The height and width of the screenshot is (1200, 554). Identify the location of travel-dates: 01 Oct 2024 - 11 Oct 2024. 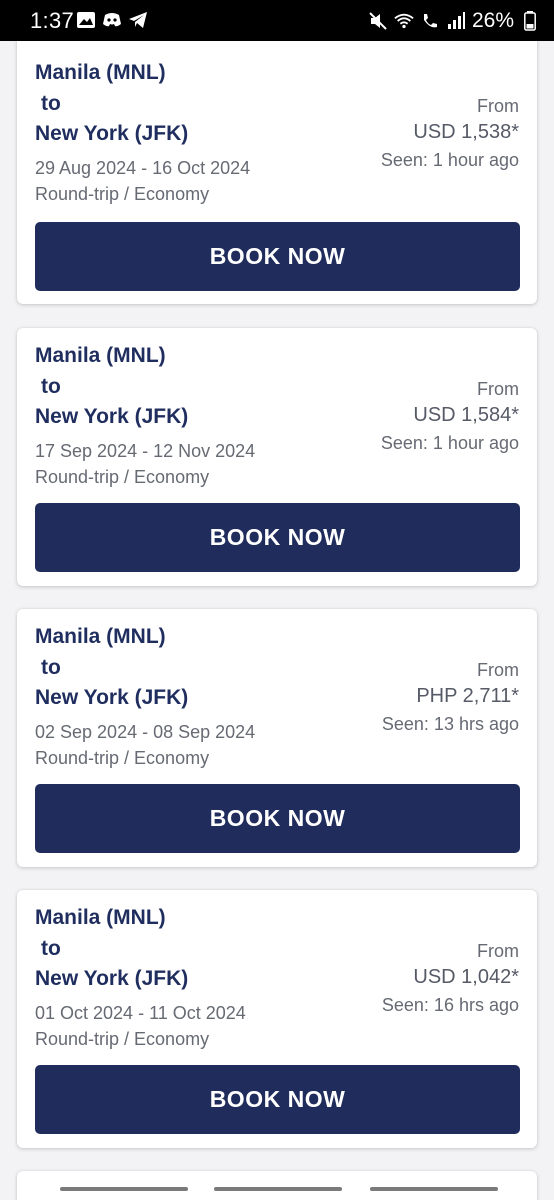
(140, 1013).